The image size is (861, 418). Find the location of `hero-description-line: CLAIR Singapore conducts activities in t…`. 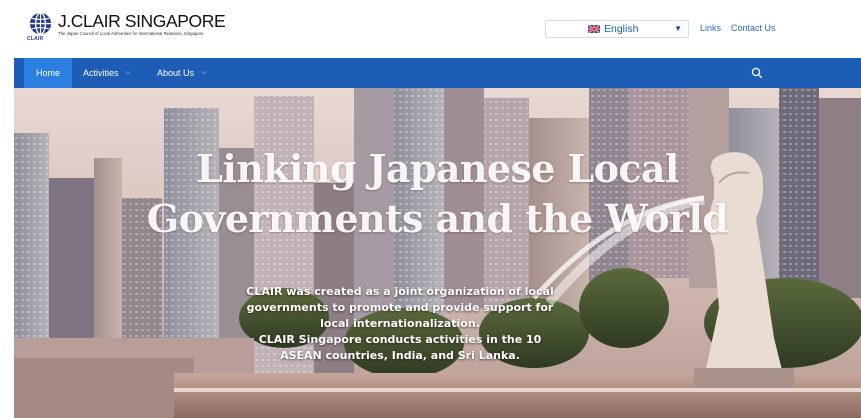

hero-description-line: CLAIR Singapore conducts activities in t… is located at coordinates (400, 339).